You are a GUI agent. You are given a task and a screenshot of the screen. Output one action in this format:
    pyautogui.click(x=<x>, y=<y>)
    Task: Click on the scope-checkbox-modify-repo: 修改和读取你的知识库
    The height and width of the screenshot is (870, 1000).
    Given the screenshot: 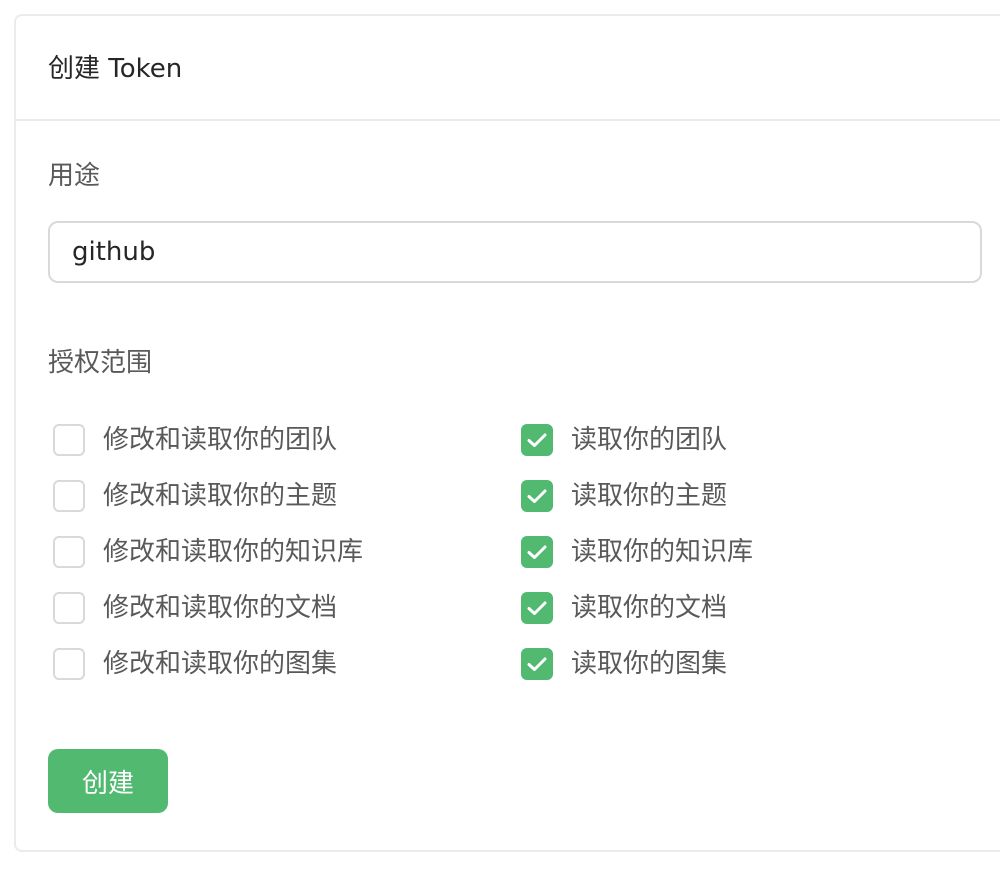 What is the action you would take?
    pyautogui.click(x=208, y=552)
    